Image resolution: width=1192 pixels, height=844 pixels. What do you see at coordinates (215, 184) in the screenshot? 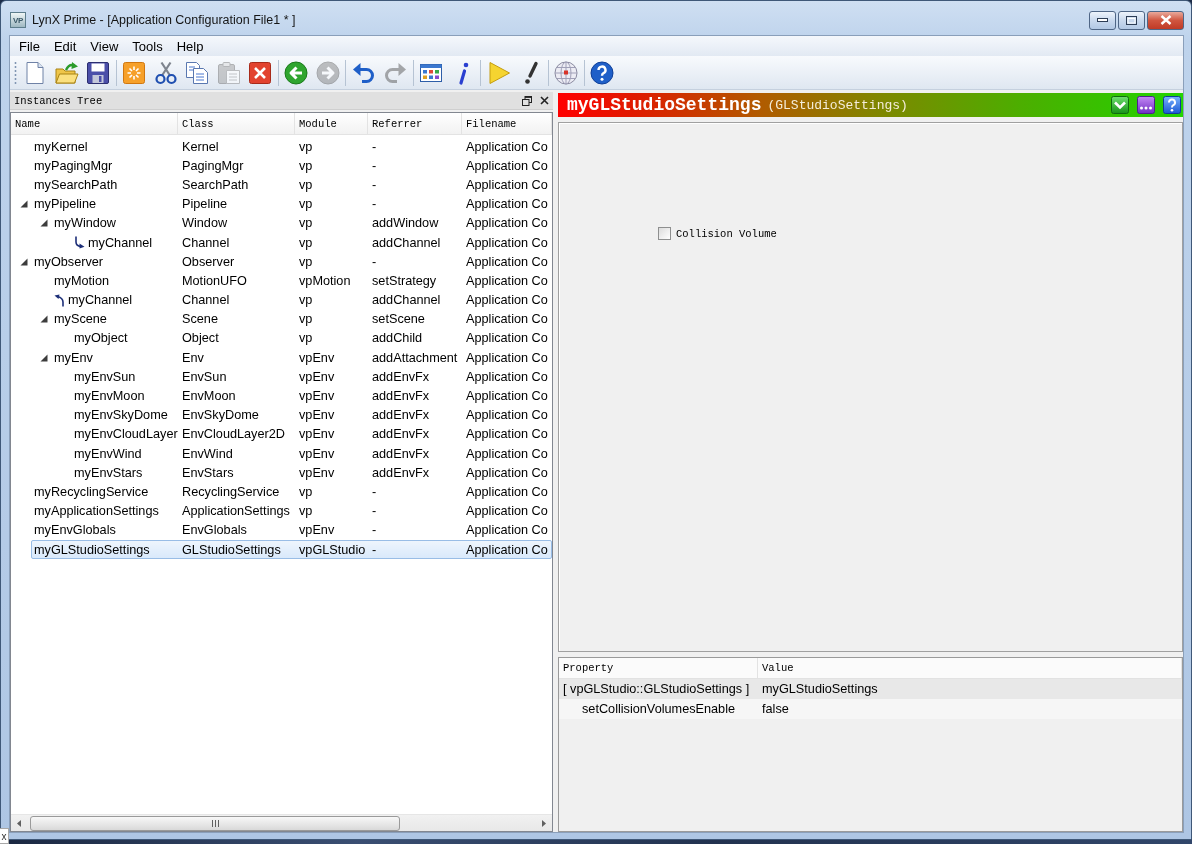
I see `class-name: SearchPath` at bounding box center [215, 184].